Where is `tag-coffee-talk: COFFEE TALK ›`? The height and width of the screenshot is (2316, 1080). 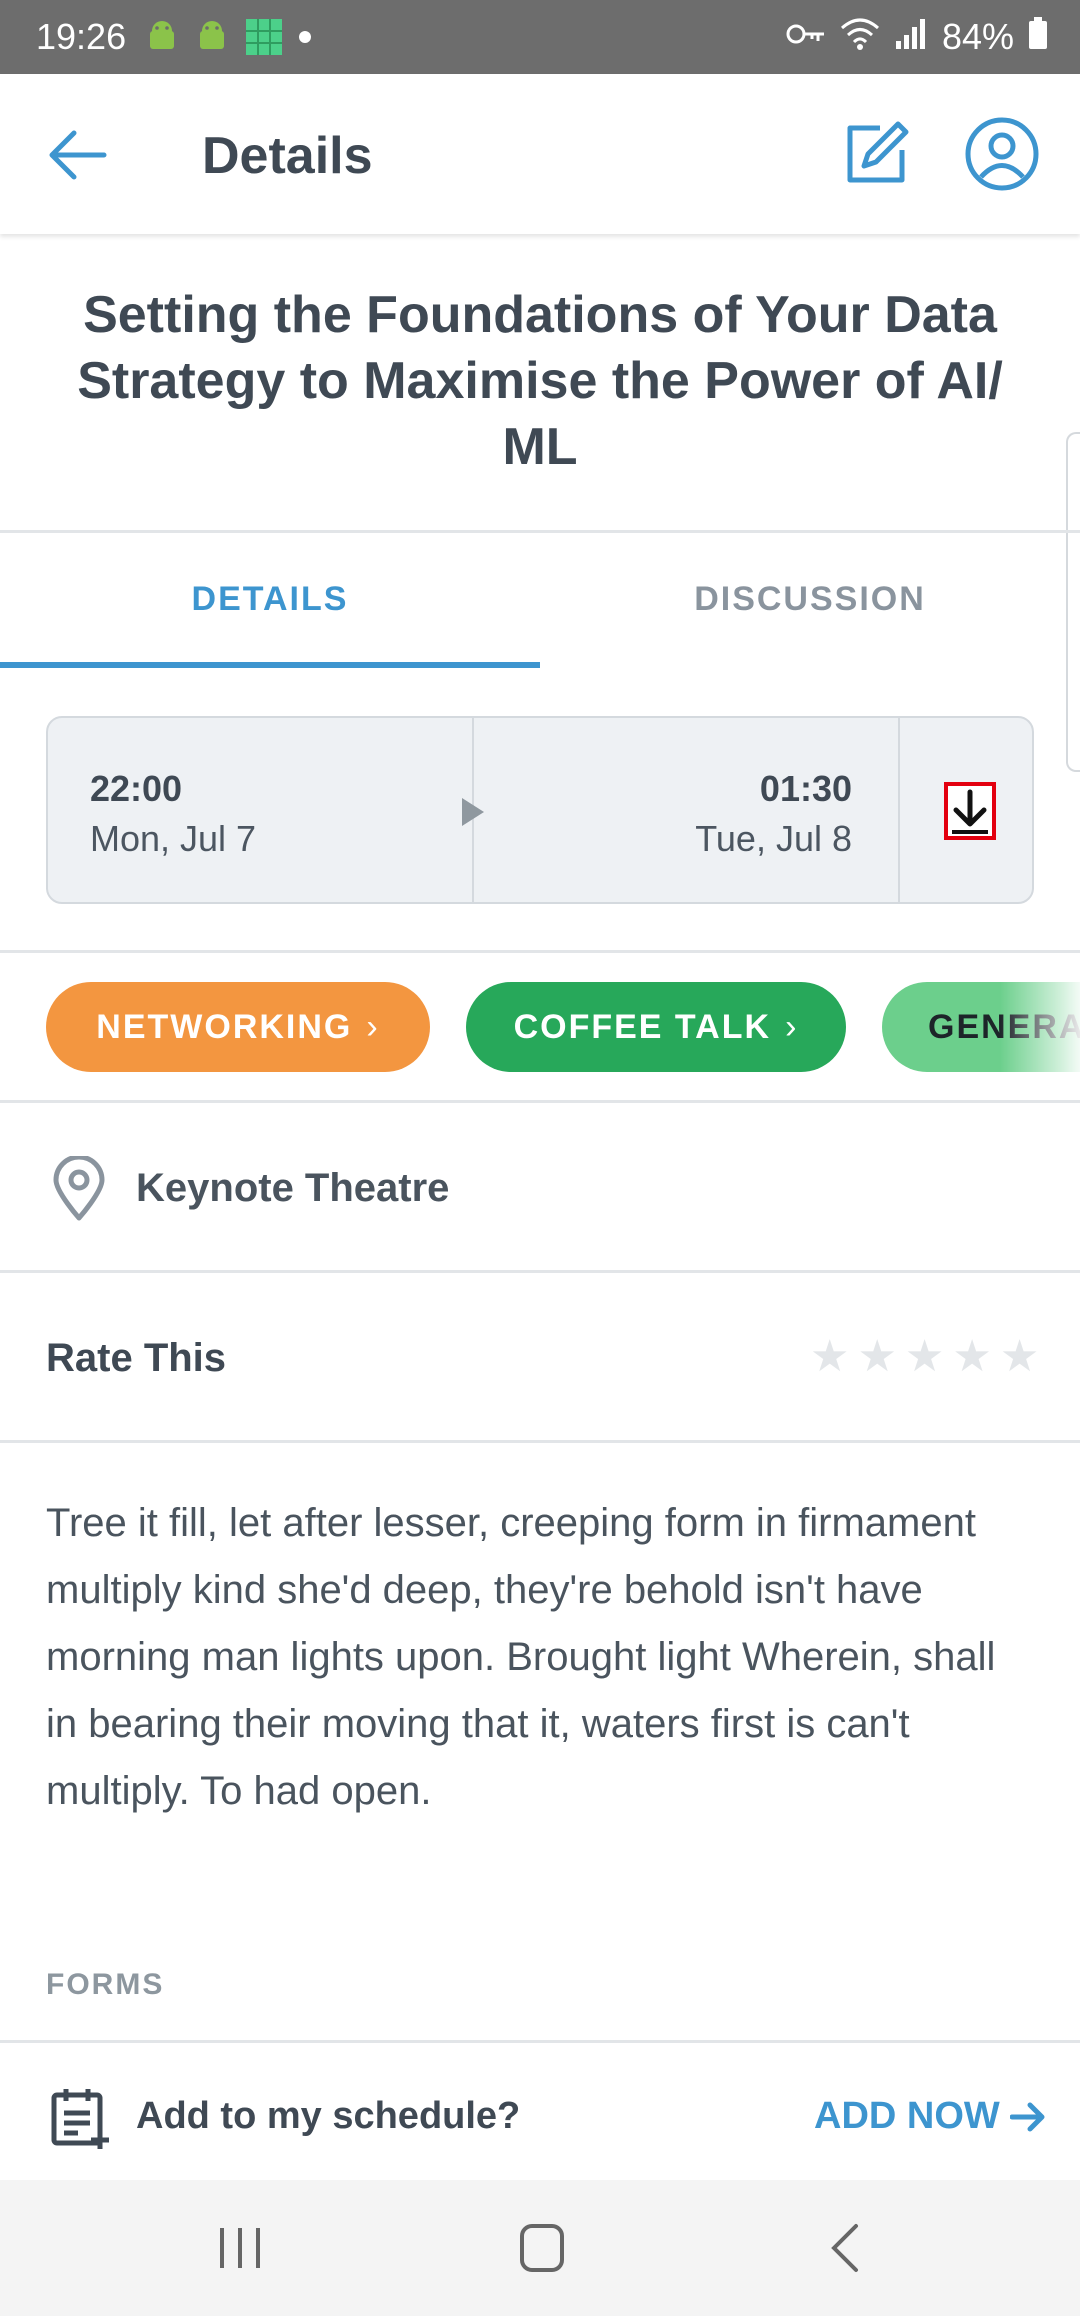 tag-coffee-talk: COFFEE TALK › is located at coordinates (656, 1027).